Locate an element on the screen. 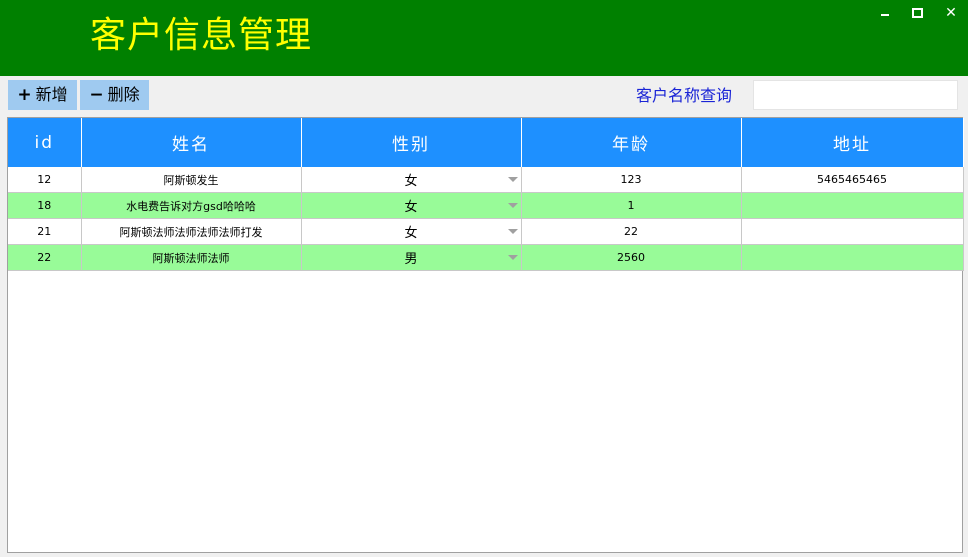  cell-name: 阿斯顿法师法师法师法师打发 is located at coordinates (191, 231).